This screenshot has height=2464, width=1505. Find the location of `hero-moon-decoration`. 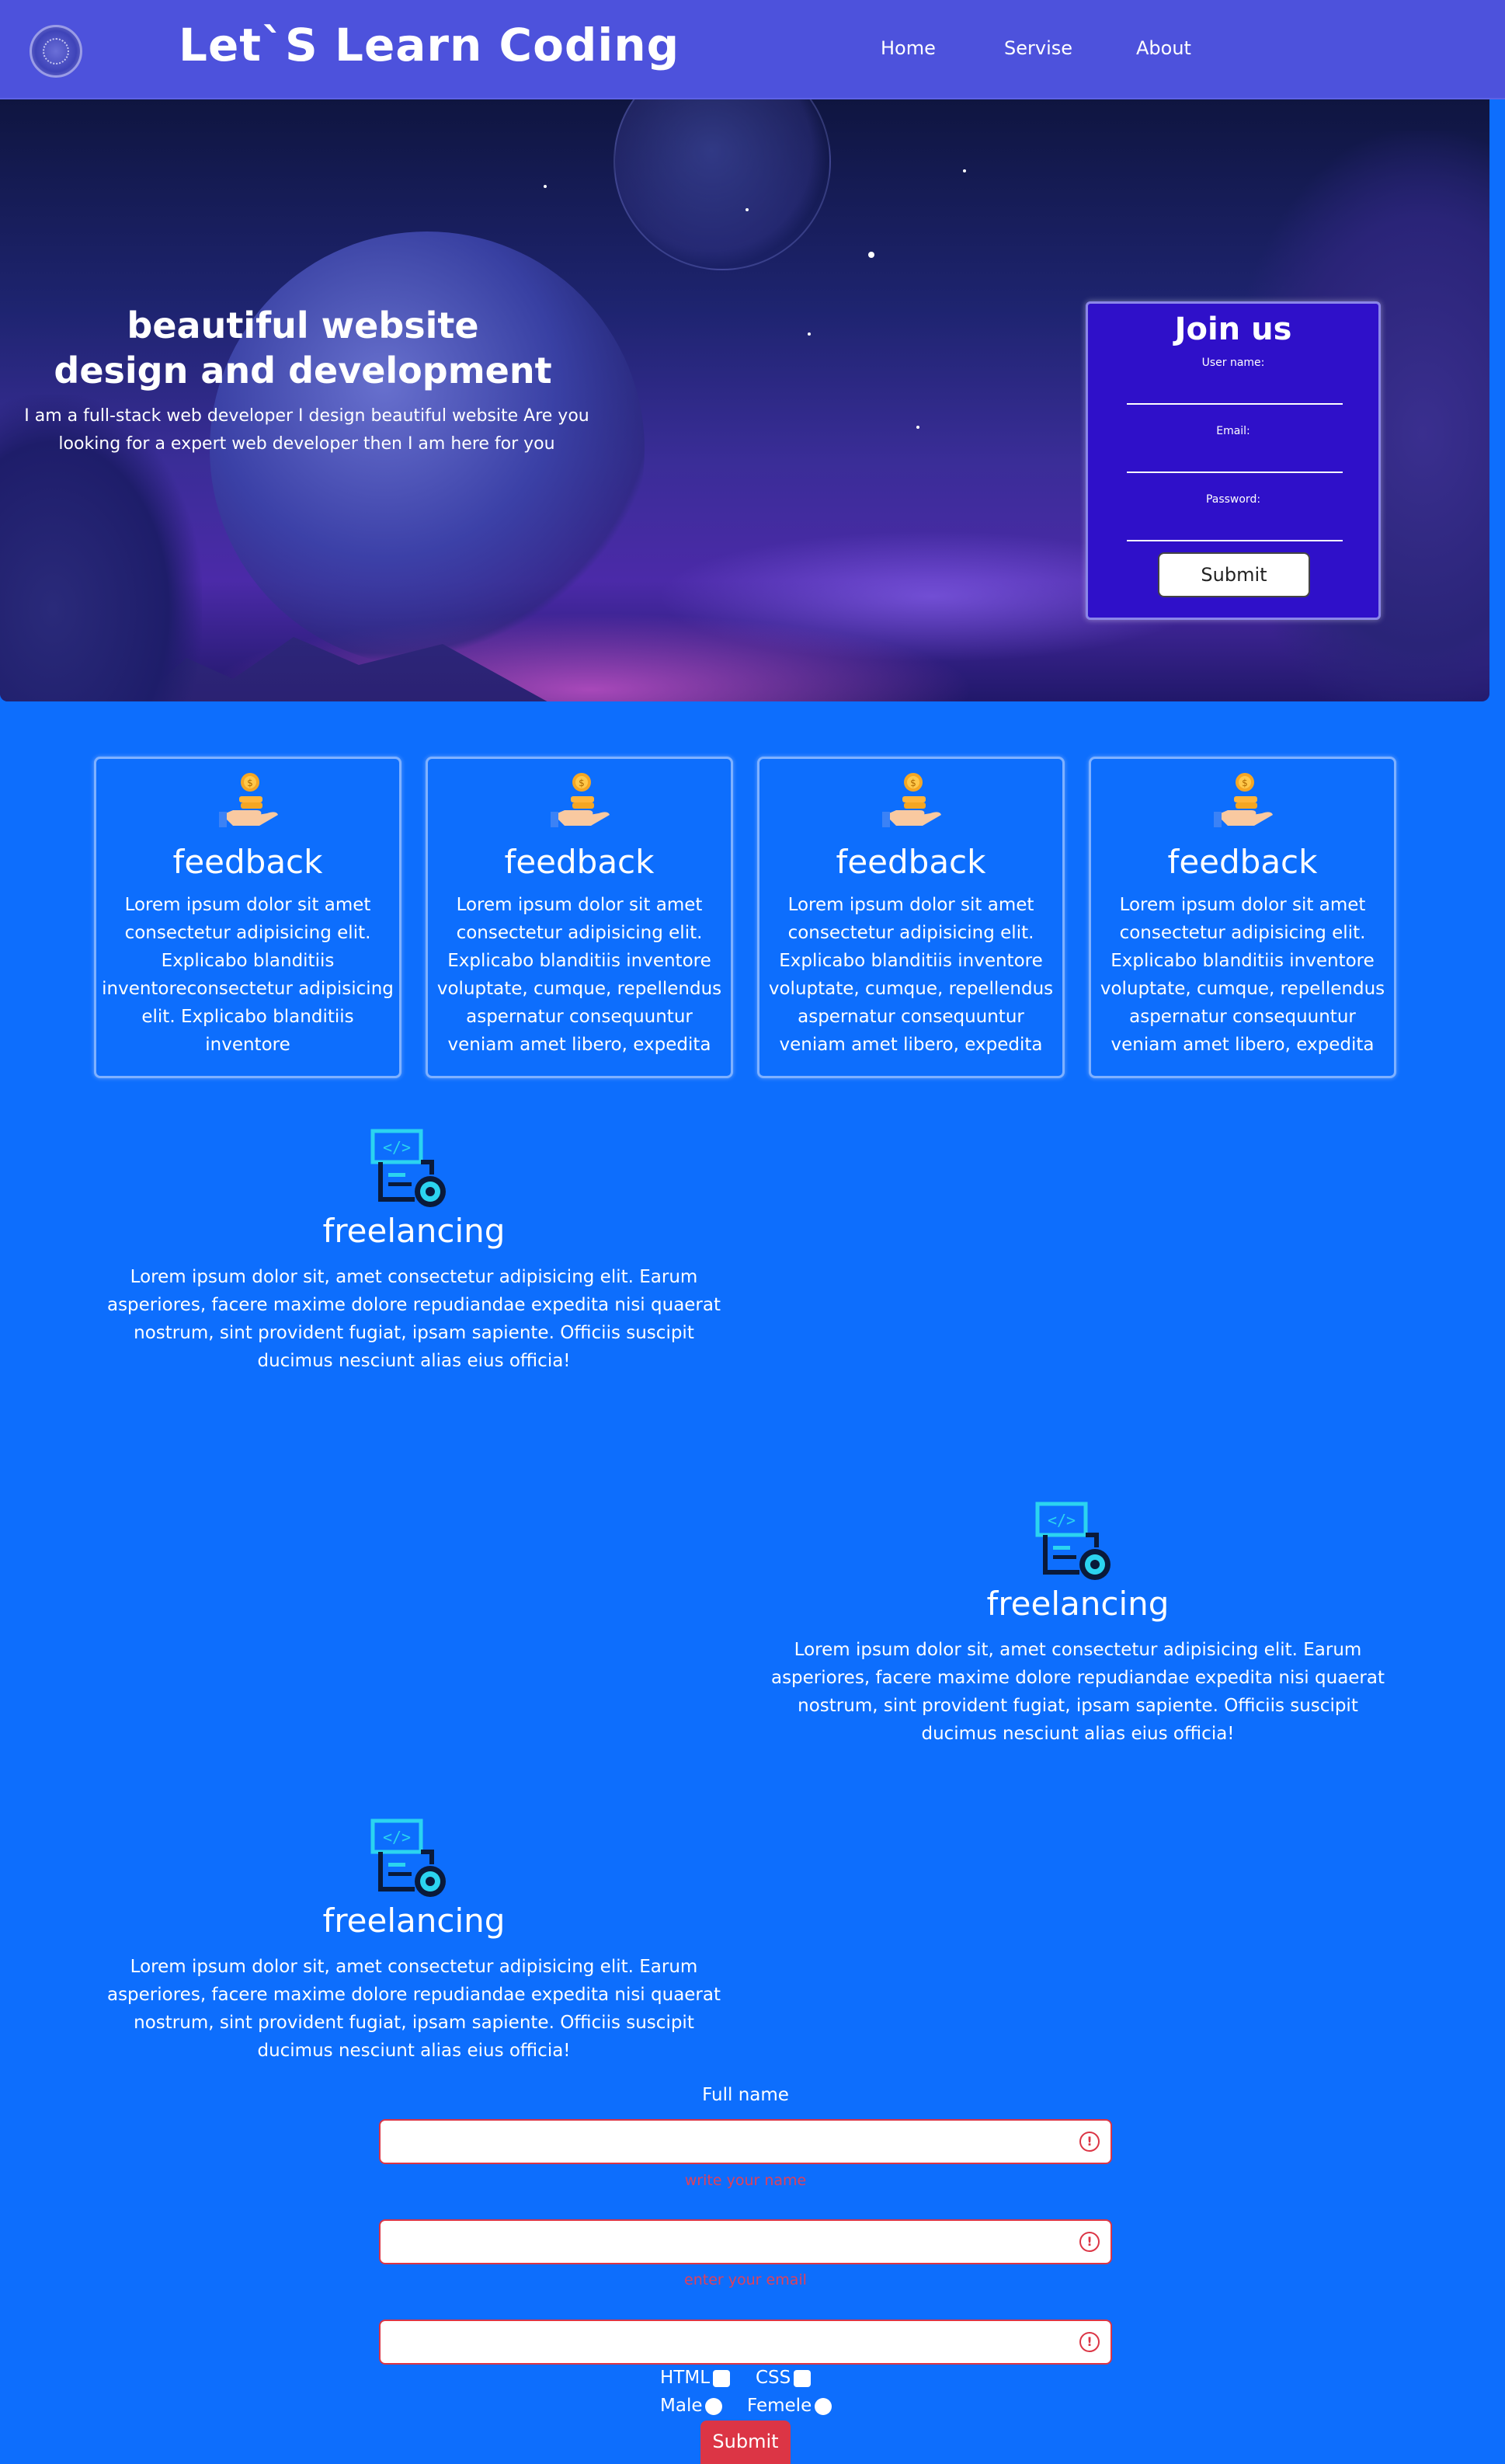

hero-moon-decoration is located at coordinates (722, 185).